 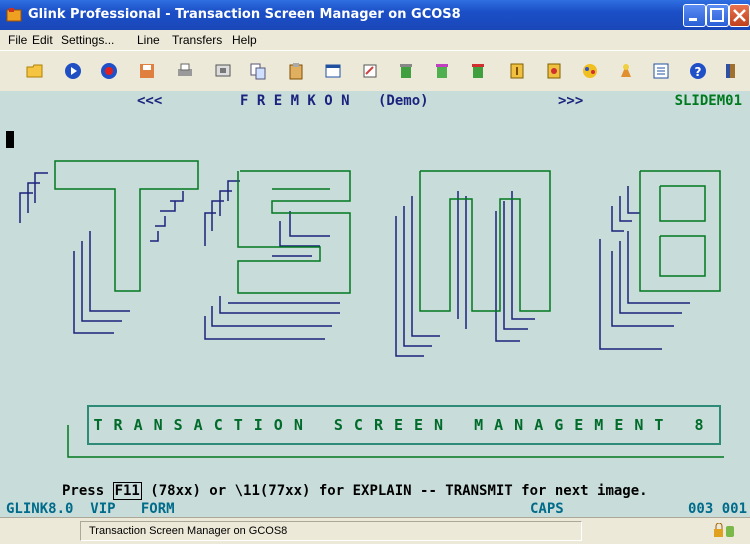 What do you see at coordinates (693, 19) in the screenshot?
I see `minimize-icon` at bounding box center [693, 19].